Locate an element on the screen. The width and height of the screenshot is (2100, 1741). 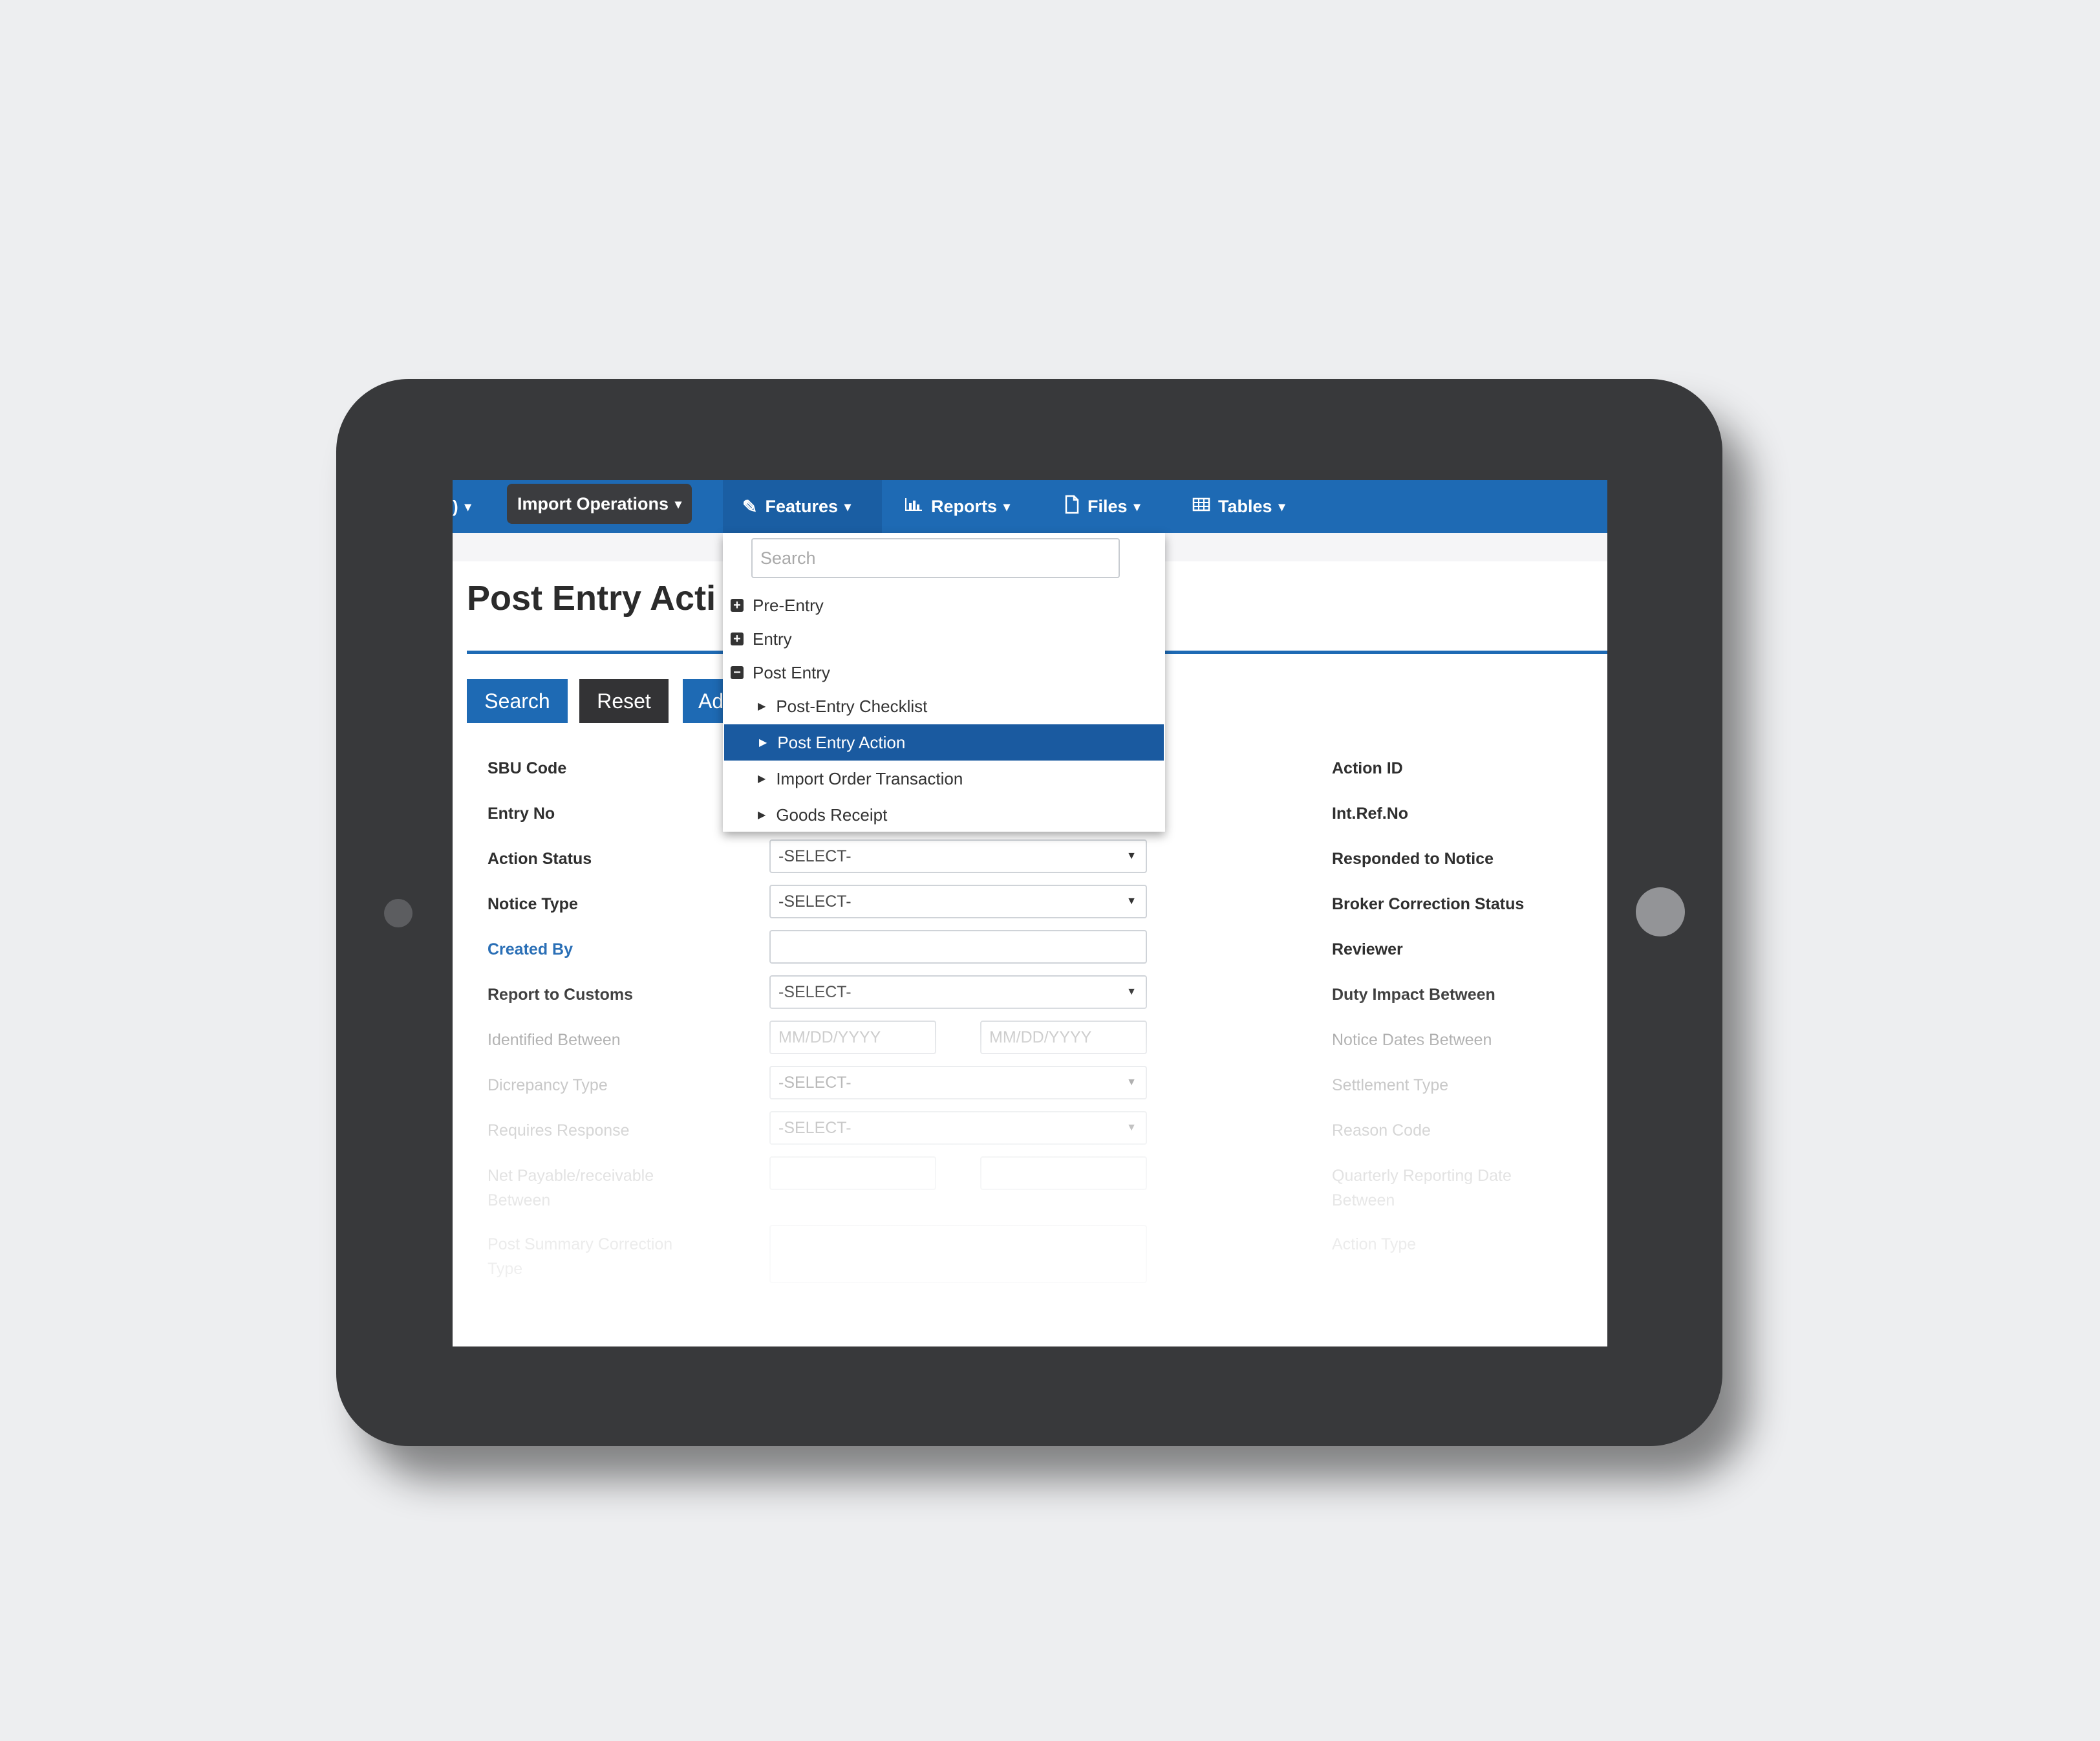
dicrepancy-type-select: -SELECT- ▼ is located at coordinates (958, 1082).